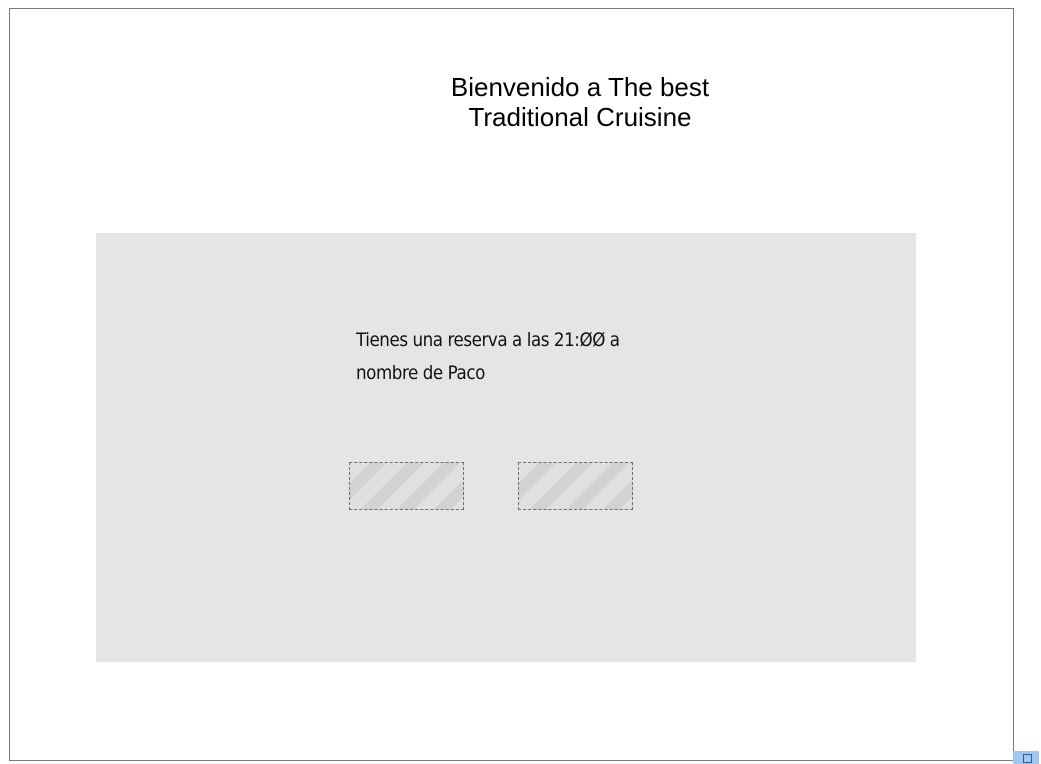  I want to click on resize-icon, so click(1026, 757).